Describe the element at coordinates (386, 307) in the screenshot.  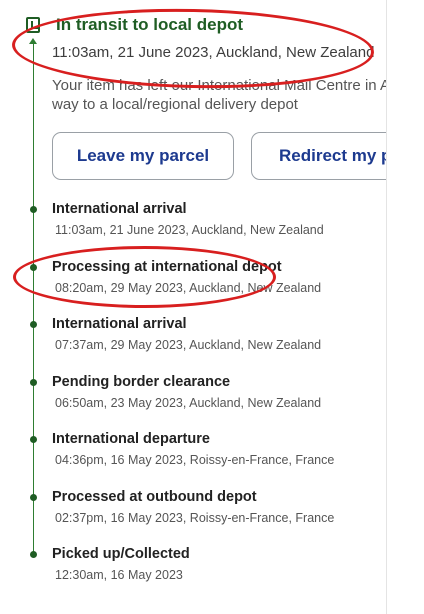
I see `panel-edge-divider` at that location.